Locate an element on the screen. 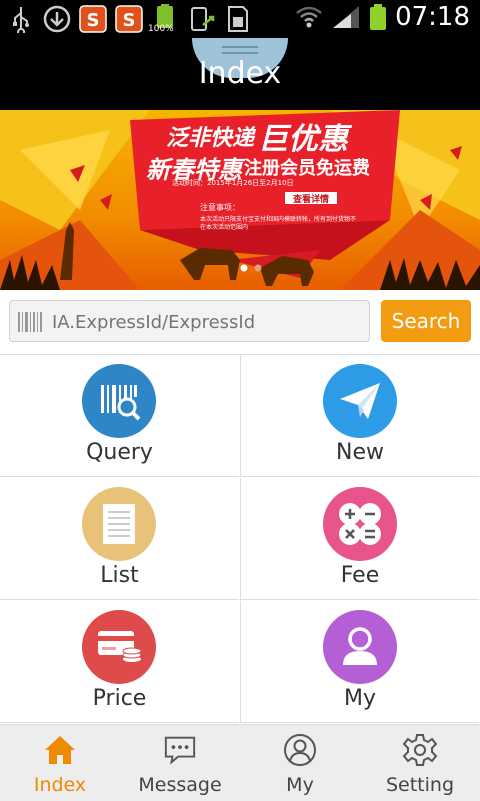 The image size is (480, 801). tab-my: My is located at coordinates (300, 763).